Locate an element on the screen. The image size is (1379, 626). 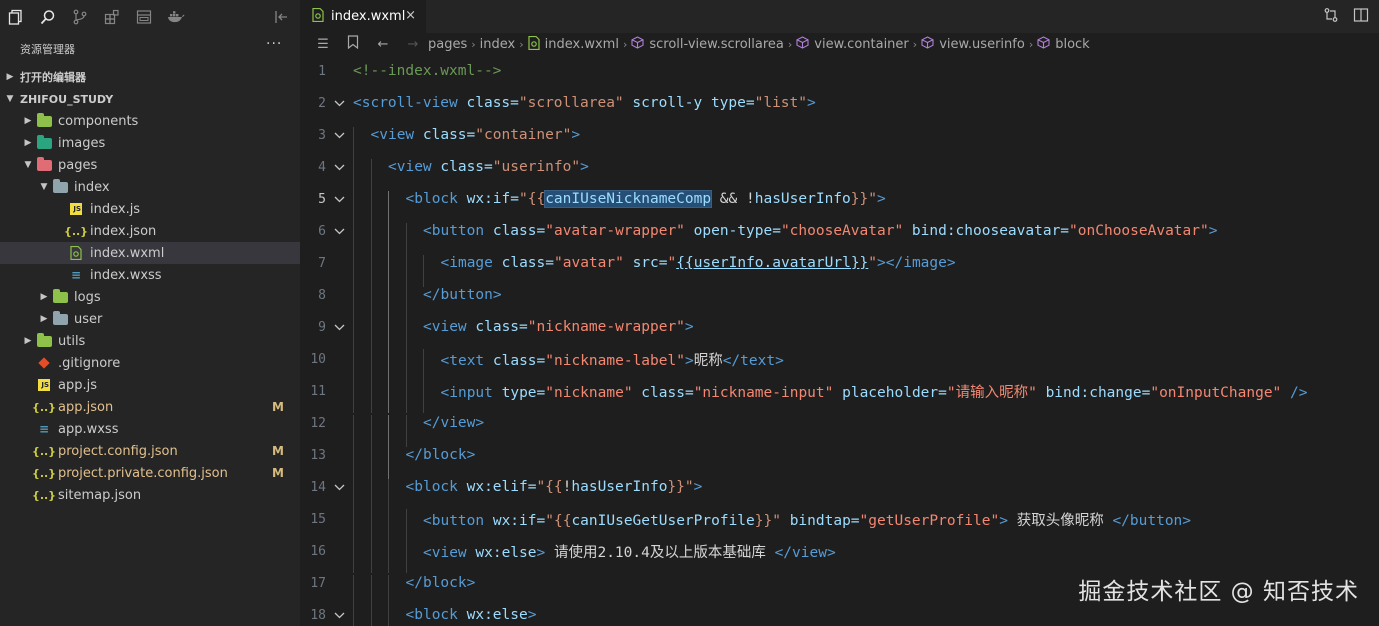
line-number: 1 is located at coordinates (322, 71).